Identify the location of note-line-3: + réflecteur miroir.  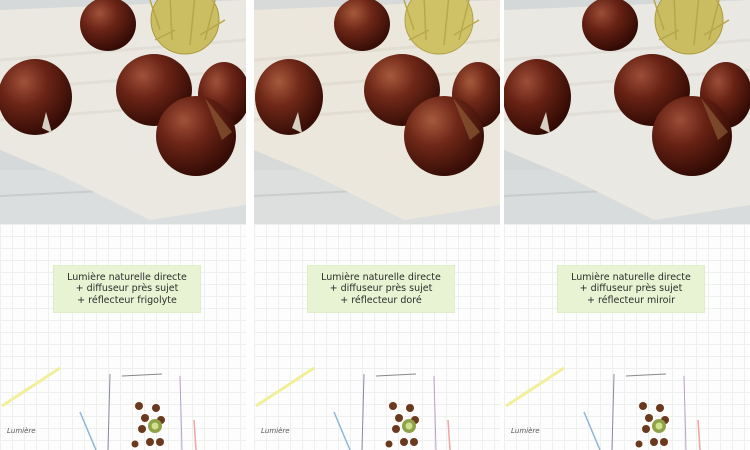
(631, 300).